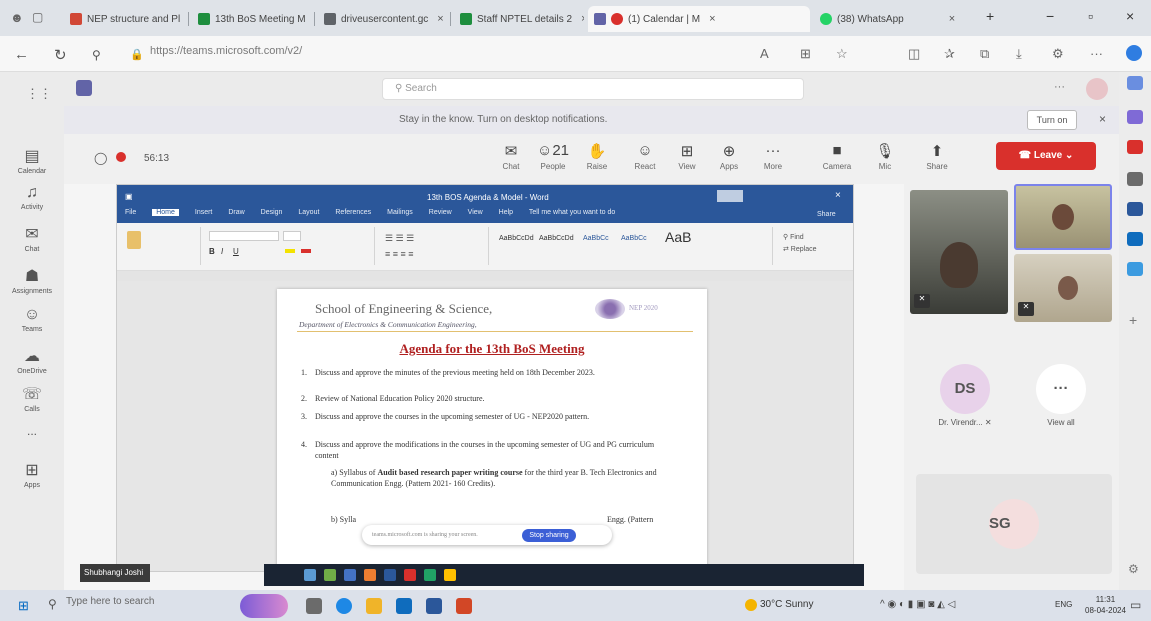  What do you see at coordinates (32, 280) in the screenshot?
I see `rail-item-assignments: ☗ Assignments` at bounding box center [32, 280].